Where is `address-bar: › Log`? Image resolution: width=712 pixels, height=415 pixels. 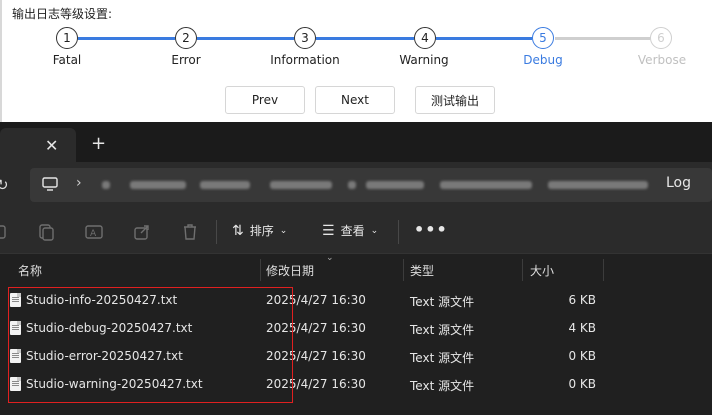 address-bar: › Log is located at coordinates (371, 185).